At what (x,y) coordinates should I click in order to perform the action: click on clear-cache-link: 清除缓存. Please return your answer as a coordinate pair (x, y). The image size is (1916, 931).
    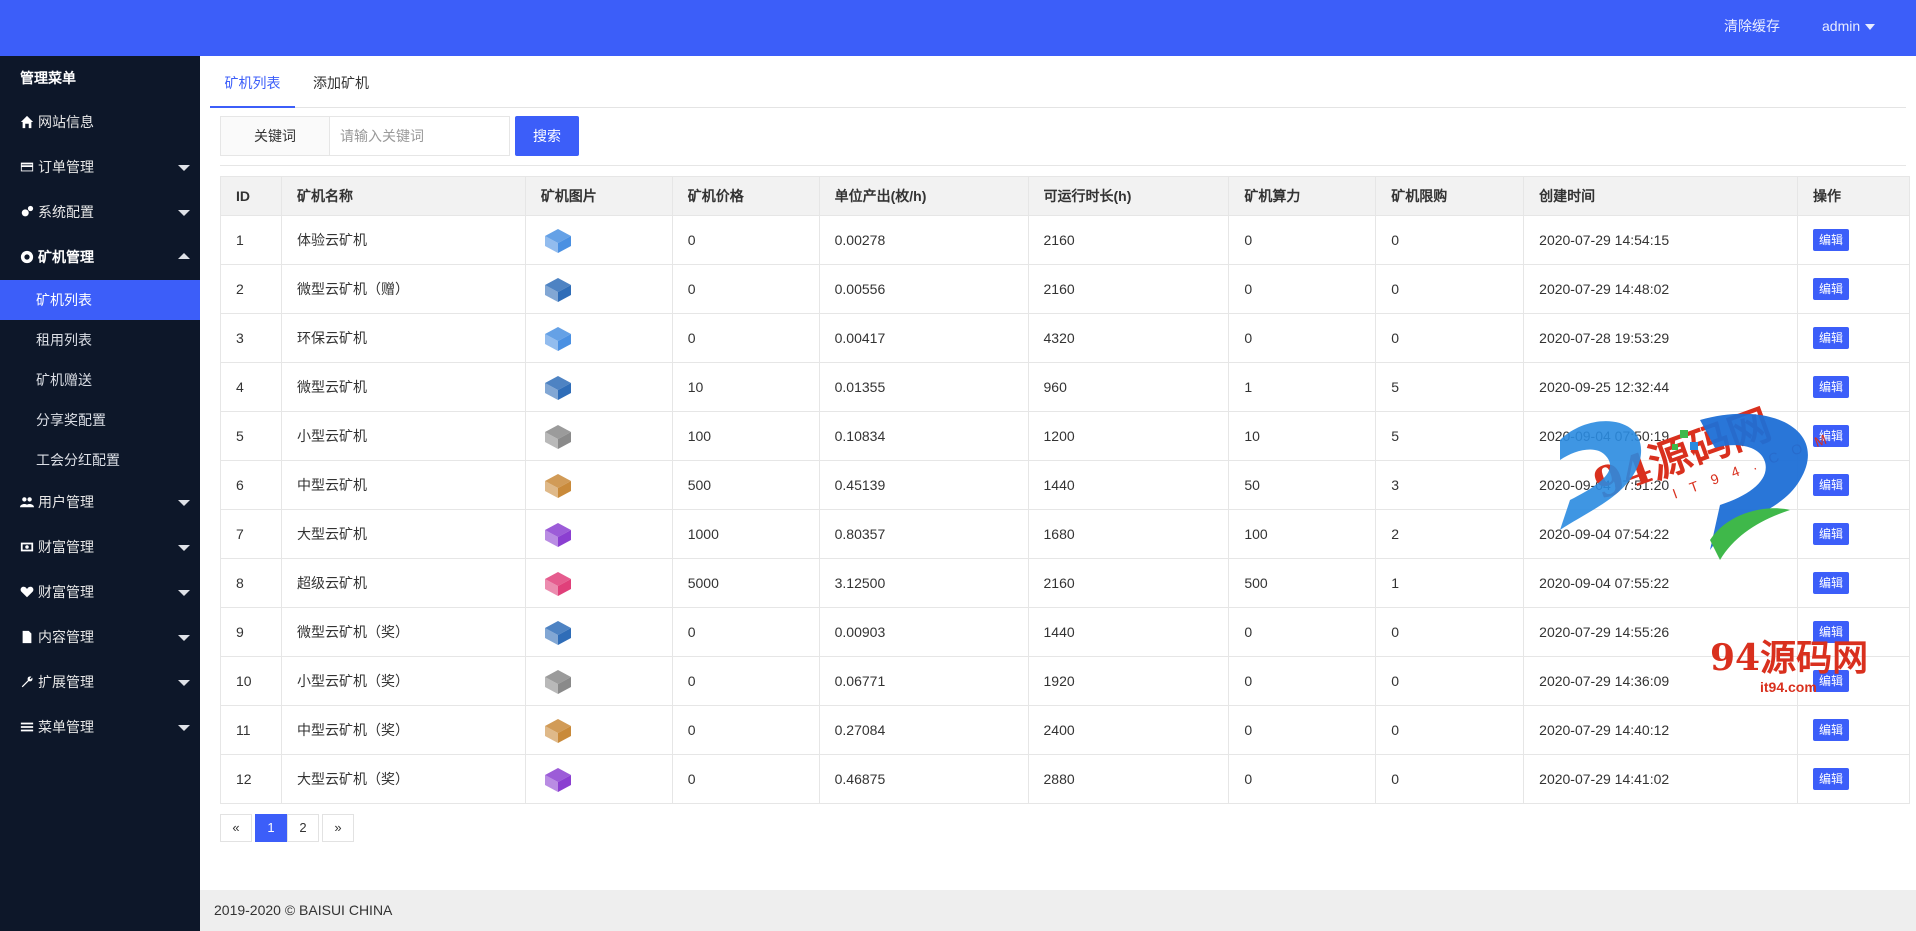
    Looking at the image, I should click on (1752, 28).